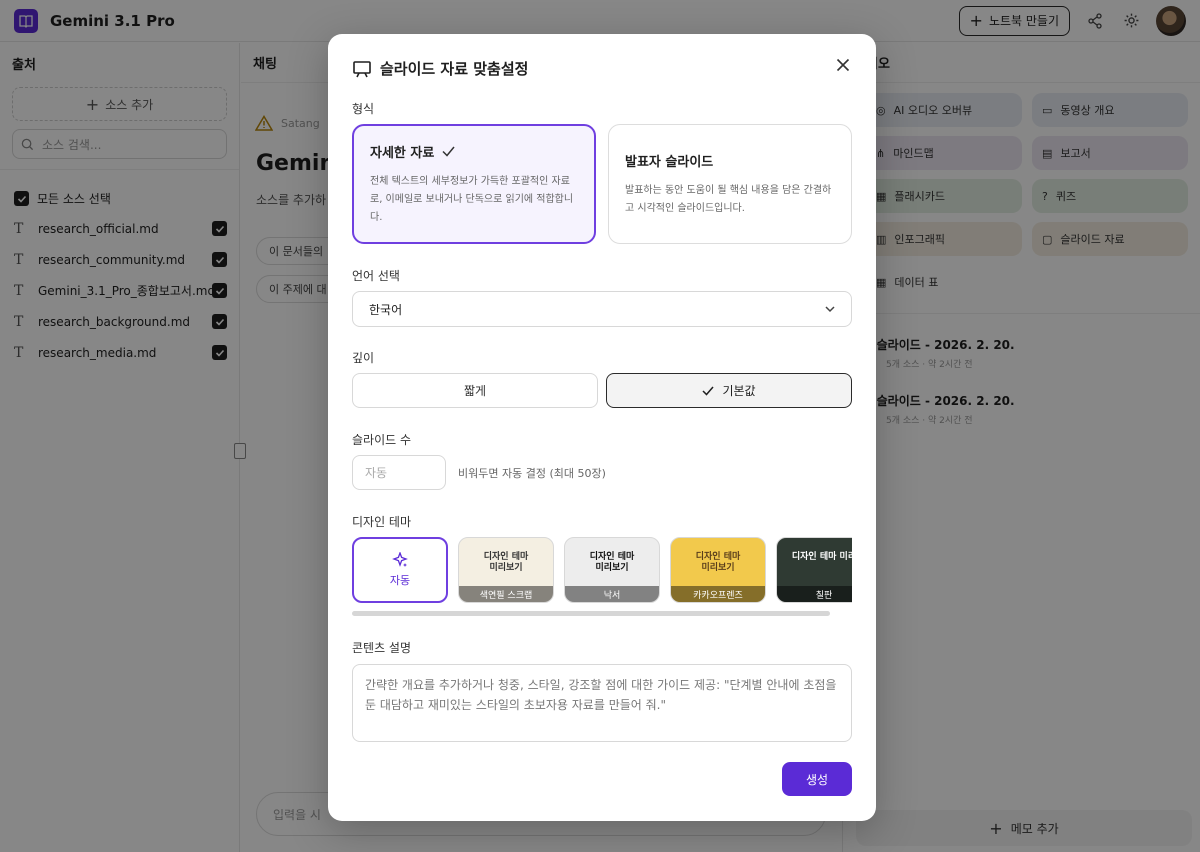  I want to click on chevron-down-icon, so click(830, 308).